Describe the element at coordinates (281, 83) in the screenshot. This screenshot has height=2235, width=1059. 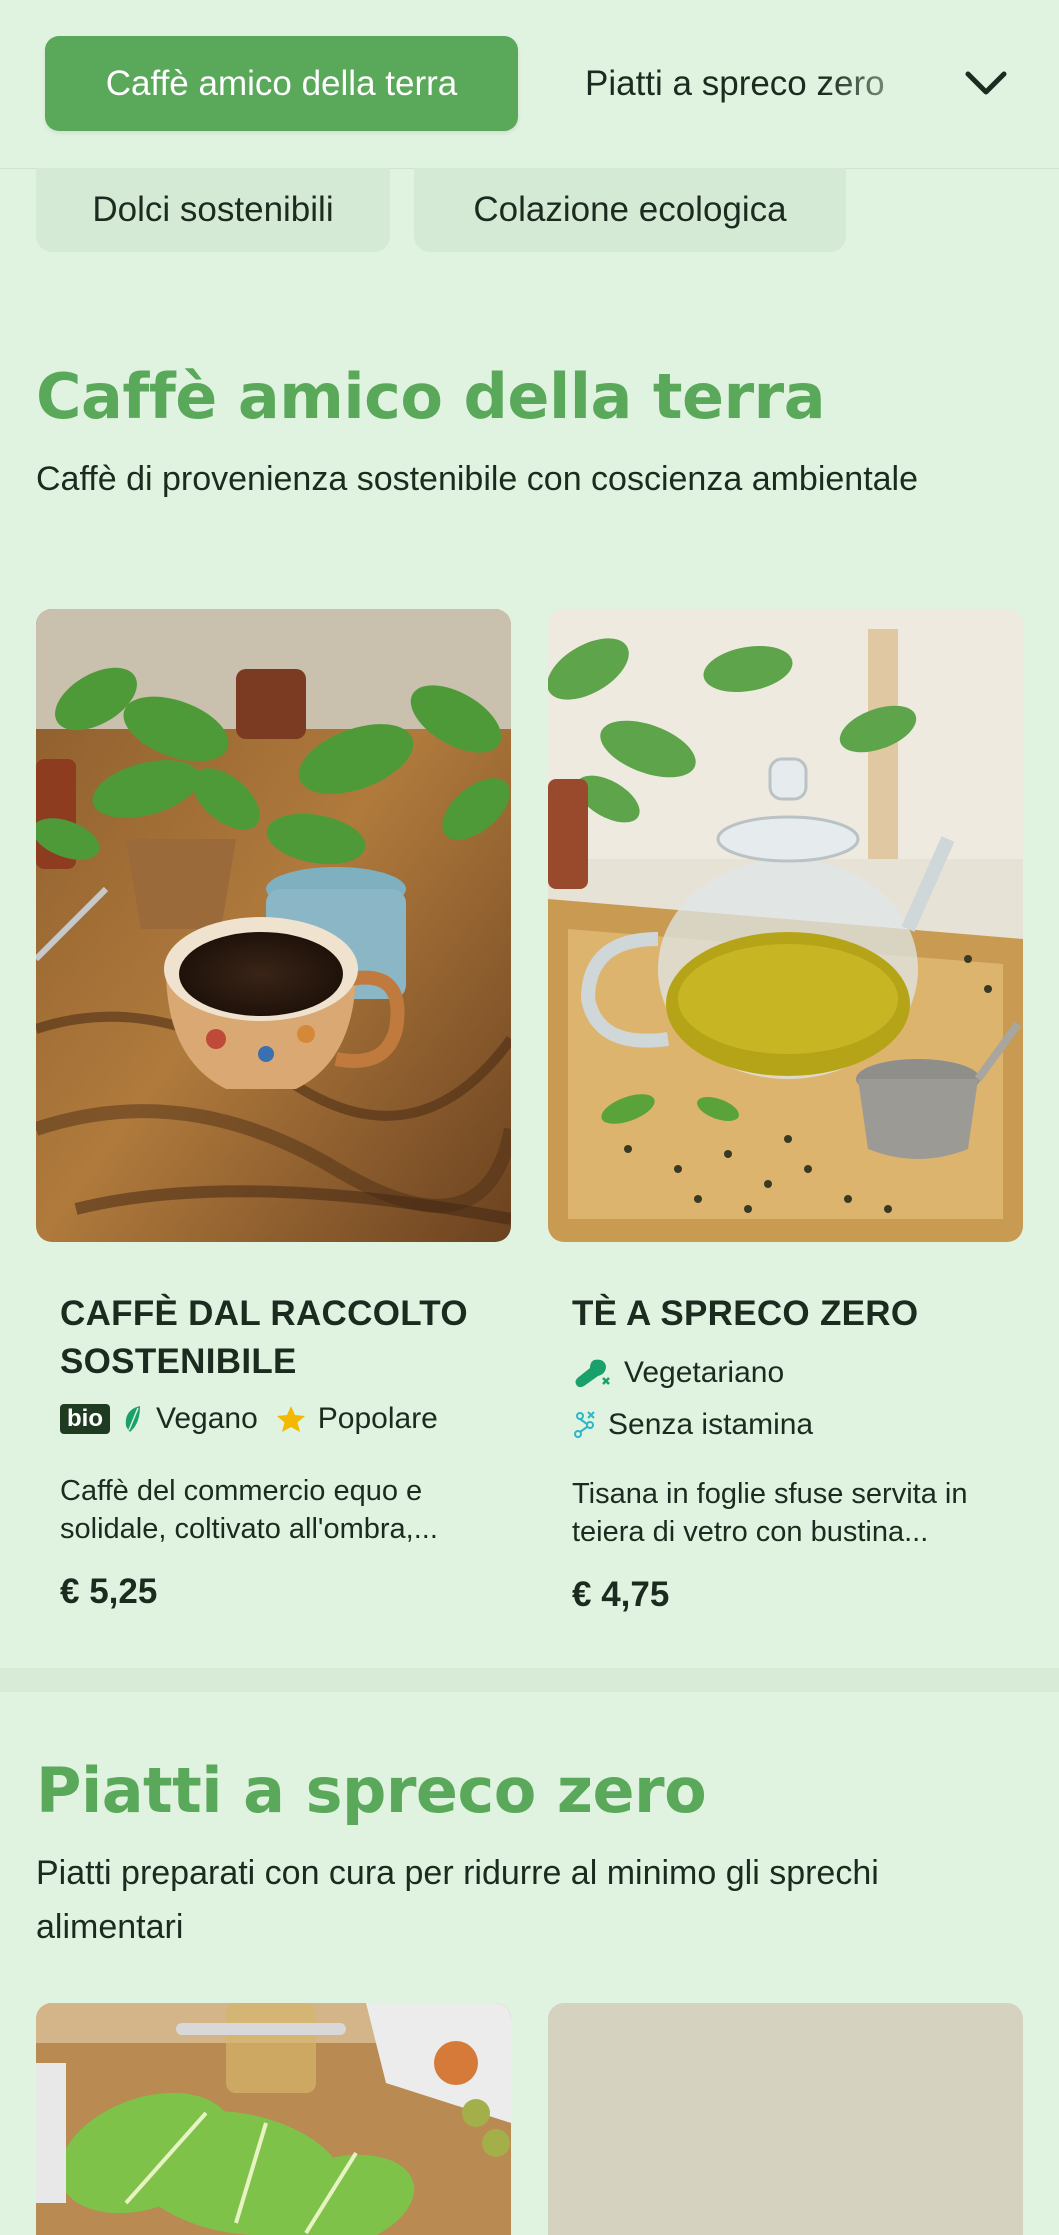
I see `nav-tab-caffe: Caffè amico della terra` at that location.